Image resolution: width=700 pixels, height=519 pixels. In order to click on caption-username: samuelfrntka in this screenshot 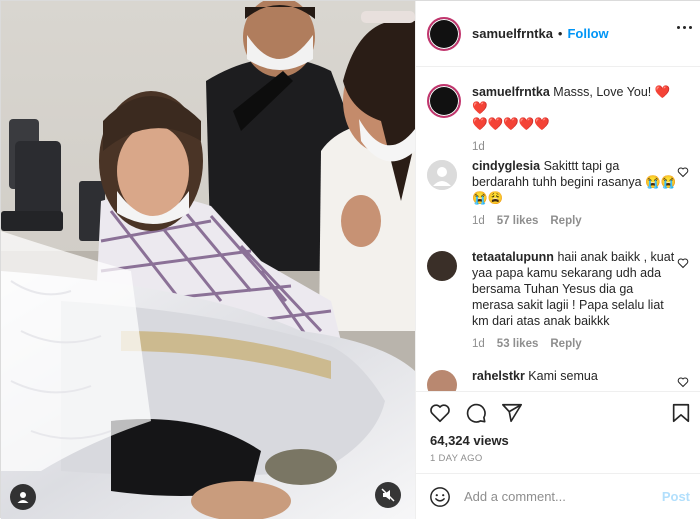, I will do `click(511, 92)`.